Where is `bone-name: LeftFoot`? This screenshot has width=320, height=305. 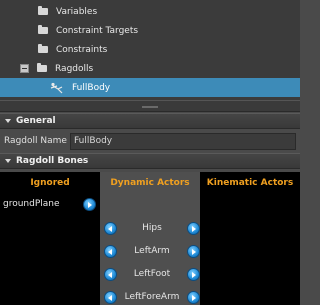
bone-name: LeftFoot is located at coordinates (152, 274).